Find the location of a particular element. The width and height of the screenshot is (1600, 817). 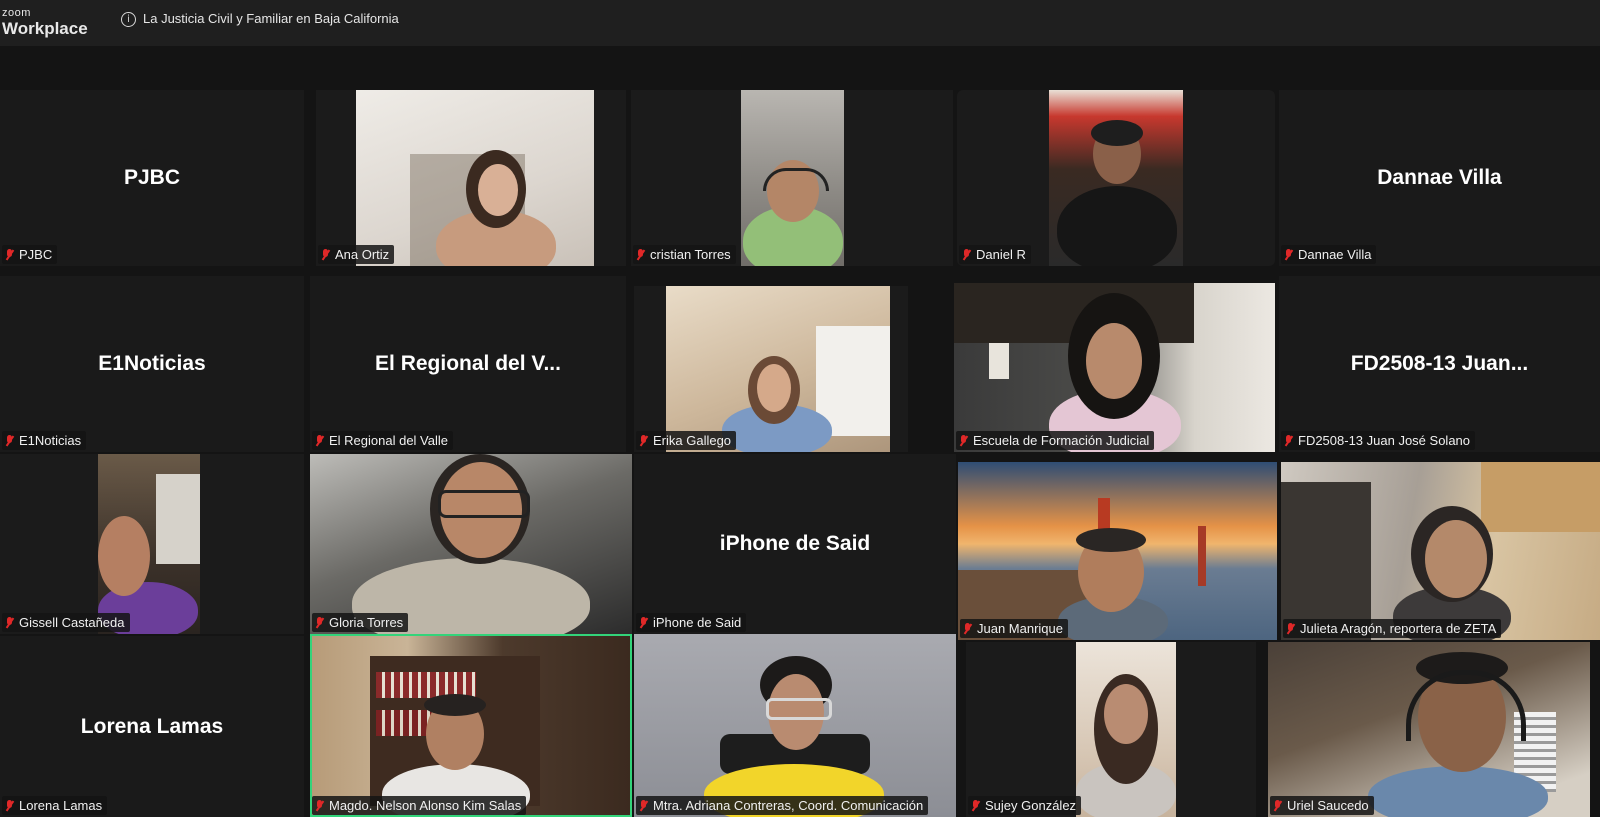

participant-display-name: iPhone de Said is located at coordinates (795, 543).